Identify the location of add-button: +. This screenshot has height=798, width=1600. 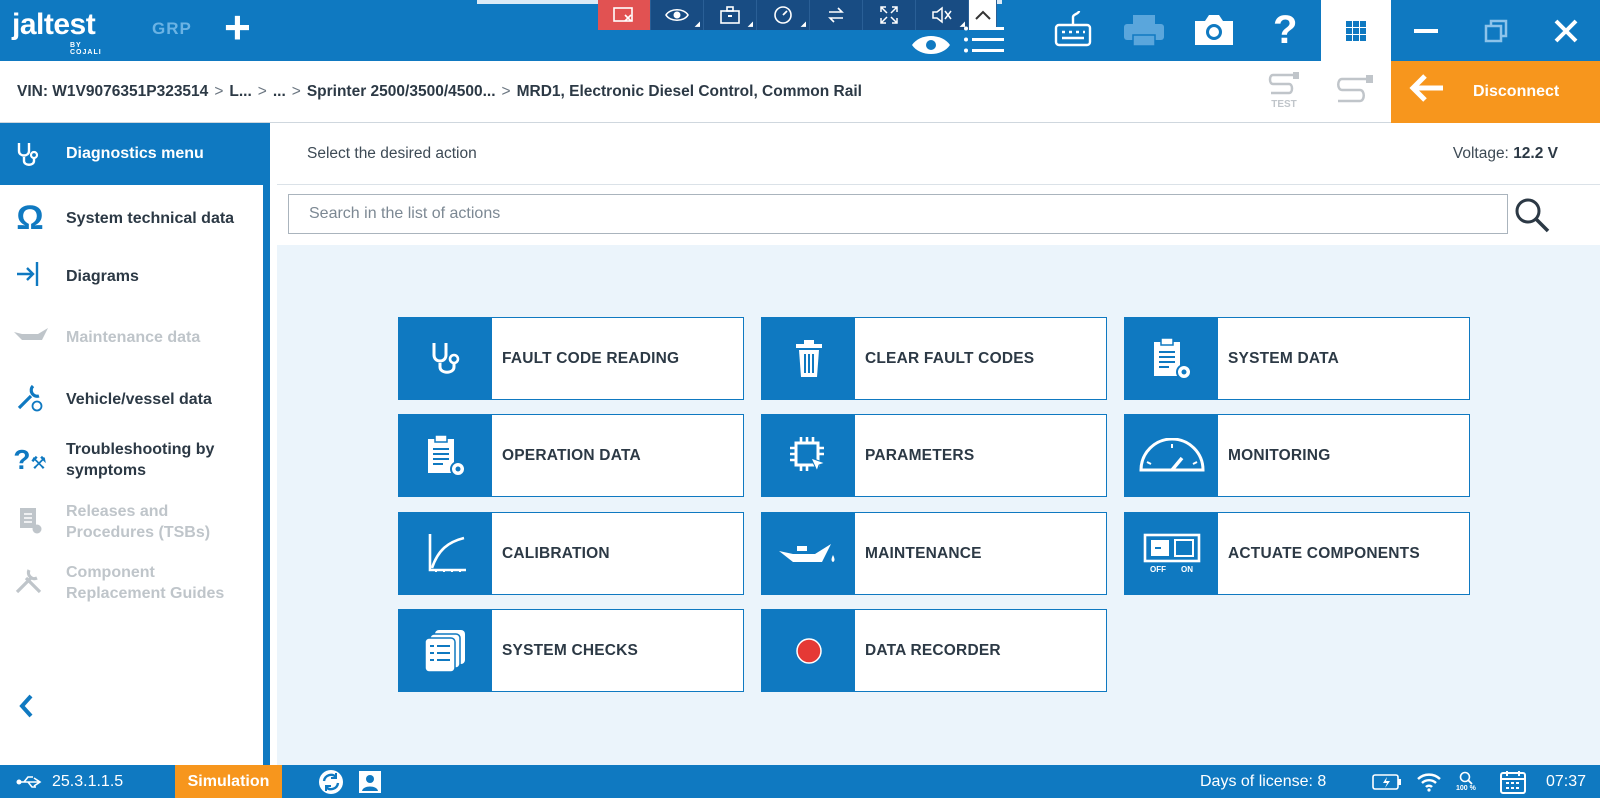
(237, 27).